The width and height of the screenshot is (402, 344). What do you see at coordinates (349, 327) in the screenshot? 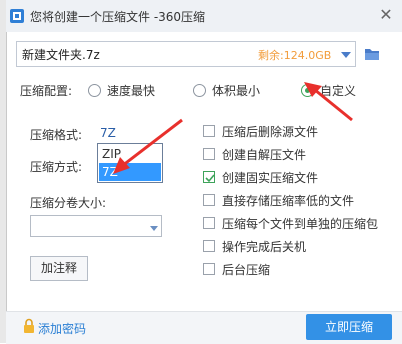
I see `compress-now-button: 立即压缩` at bounding box center [349, 327].